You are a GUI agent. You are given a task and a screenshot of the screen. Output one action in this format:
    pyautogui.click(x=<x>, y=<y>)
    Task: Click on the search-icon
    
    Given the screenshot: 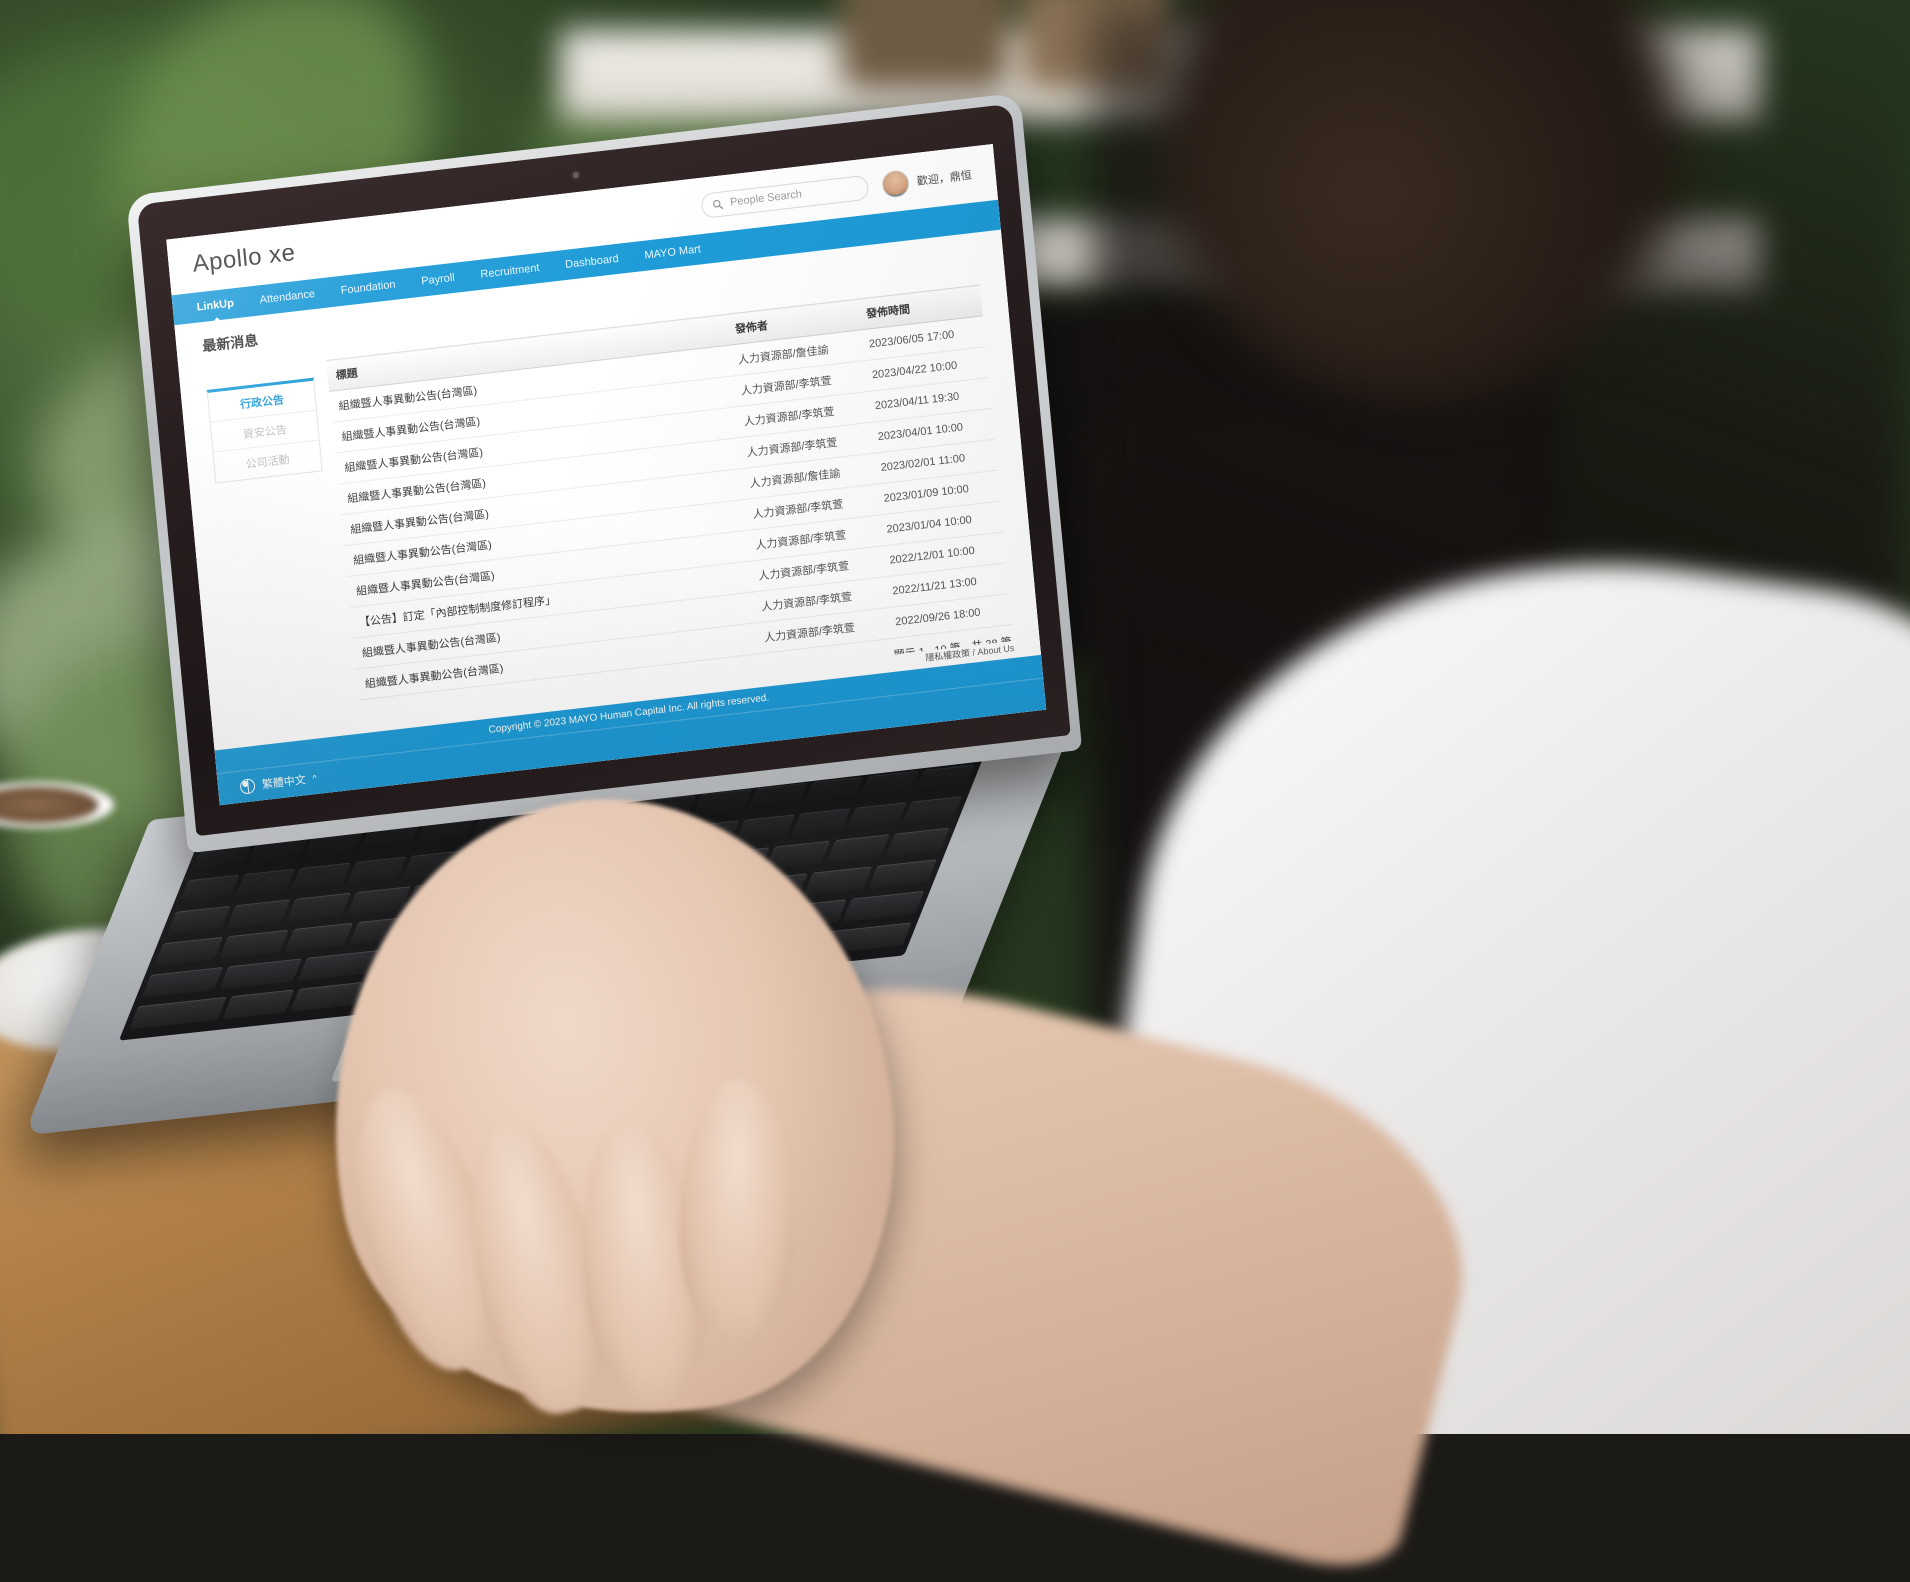 What is the action you would take?
    pyautogui.click(x=718, y=204)
    